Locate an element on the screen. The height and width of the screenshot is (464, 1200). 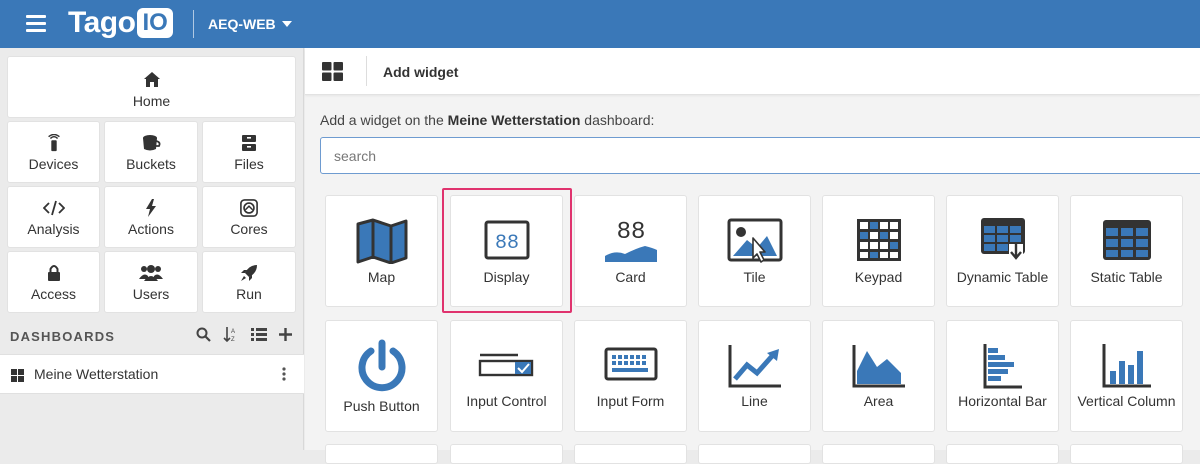
dashboards-title: DASHBOARDS is located at coordinates (63, 336).